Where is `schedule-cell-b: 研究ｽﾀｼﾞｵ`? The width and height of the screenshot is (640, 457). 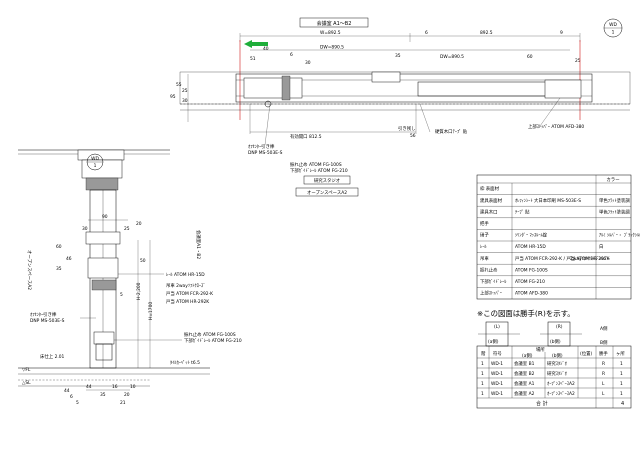 schedule-cell-b: 研究ｽﾀｼﾞｵ is located at coordinates (557, 363).